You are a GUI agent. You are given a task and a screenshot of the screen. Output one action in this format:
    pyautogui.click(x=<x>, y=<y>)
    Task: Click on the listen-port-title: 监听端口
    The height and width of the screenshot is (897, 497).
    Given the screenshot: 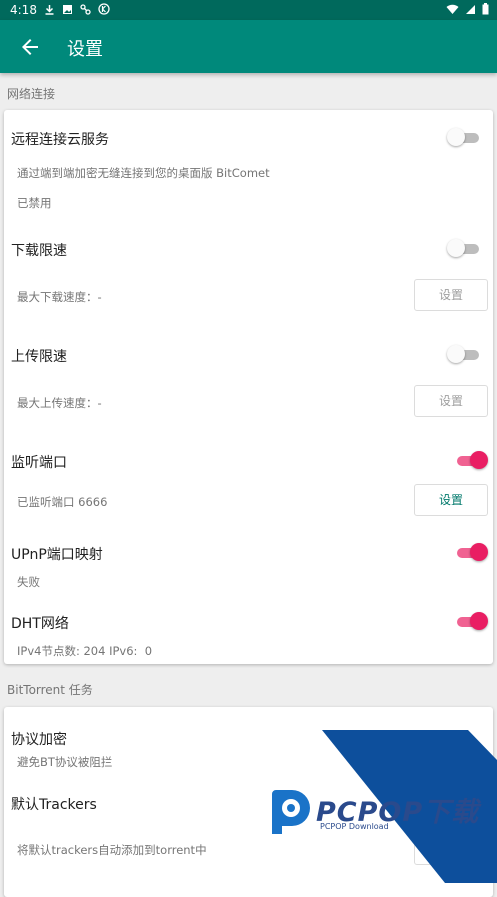 What is the action you would take?
    pyautogui.click(x=39, y=463)
    